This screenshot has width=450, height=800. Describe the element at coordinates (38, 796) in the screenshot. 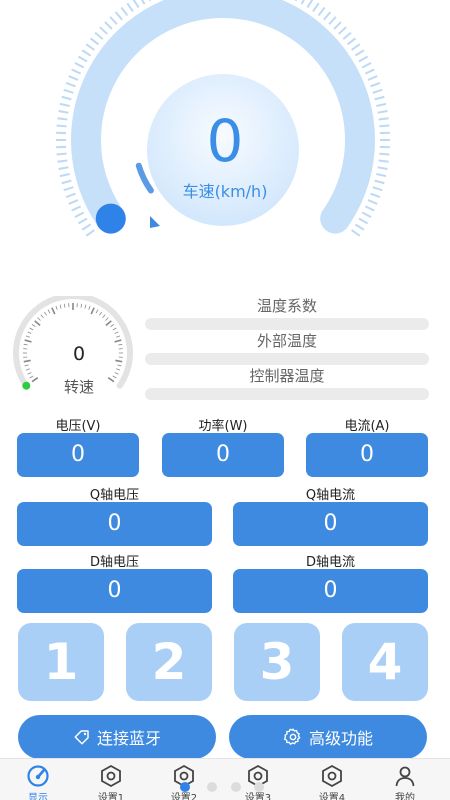

I see `tab-display-label: 显示` at that location.